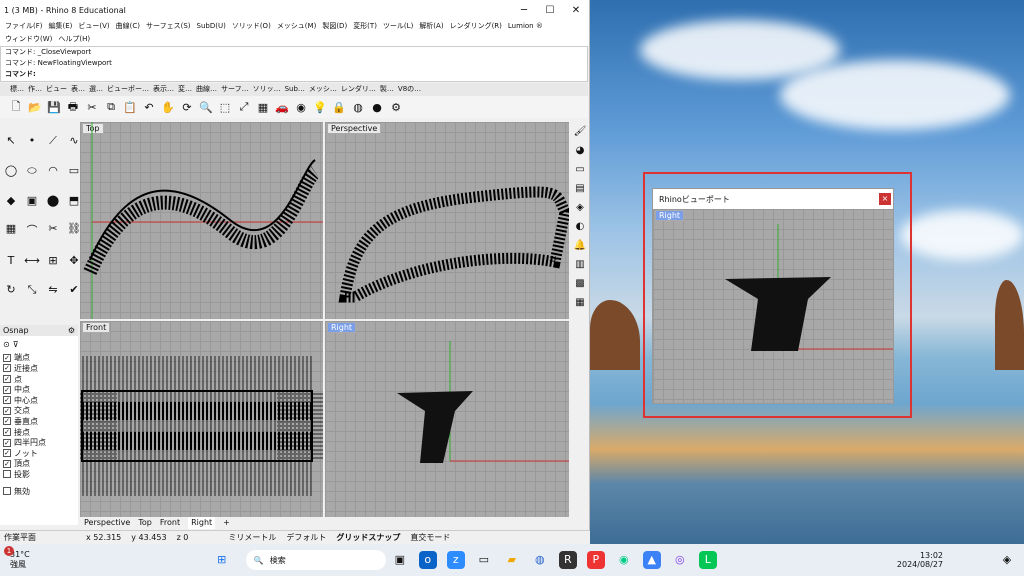 Image resolution: width=1024 pixels, height=576 pixels. What do you see at coordinates (145, 523) in the screenshot?
I see `vp-tab-top: Top` at bounding box center [145, 523].